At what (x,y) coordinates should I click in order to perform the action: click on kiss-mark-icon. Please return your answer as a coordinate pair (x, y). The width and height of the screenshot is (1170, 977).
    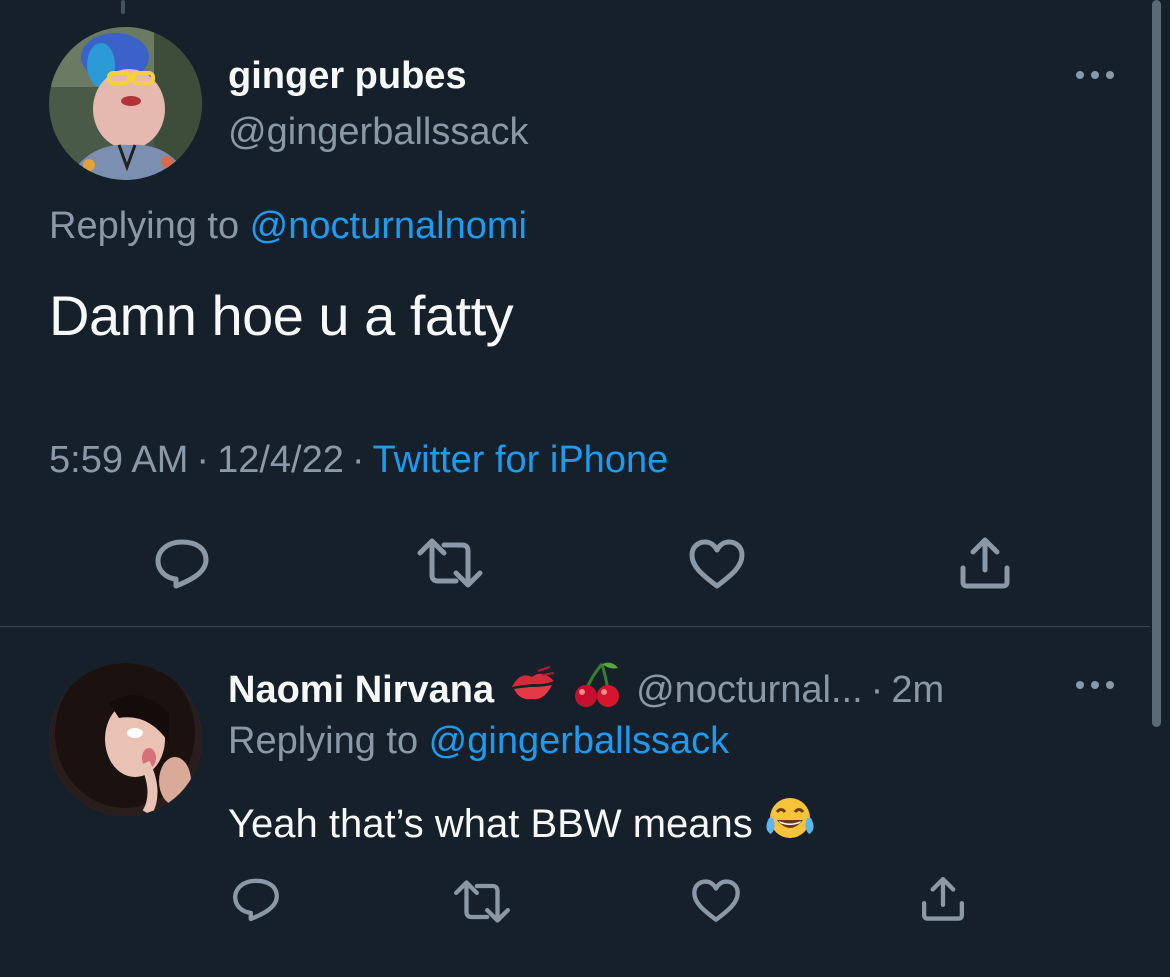
    Looking at the image, I should click on (533, 690).